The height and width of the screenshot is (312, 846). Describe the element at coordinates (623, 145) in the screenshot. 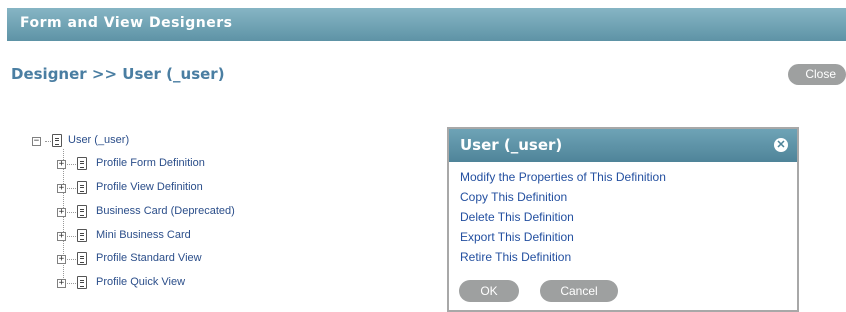

I see `dialog-header: User (_user) ✕` at that location.